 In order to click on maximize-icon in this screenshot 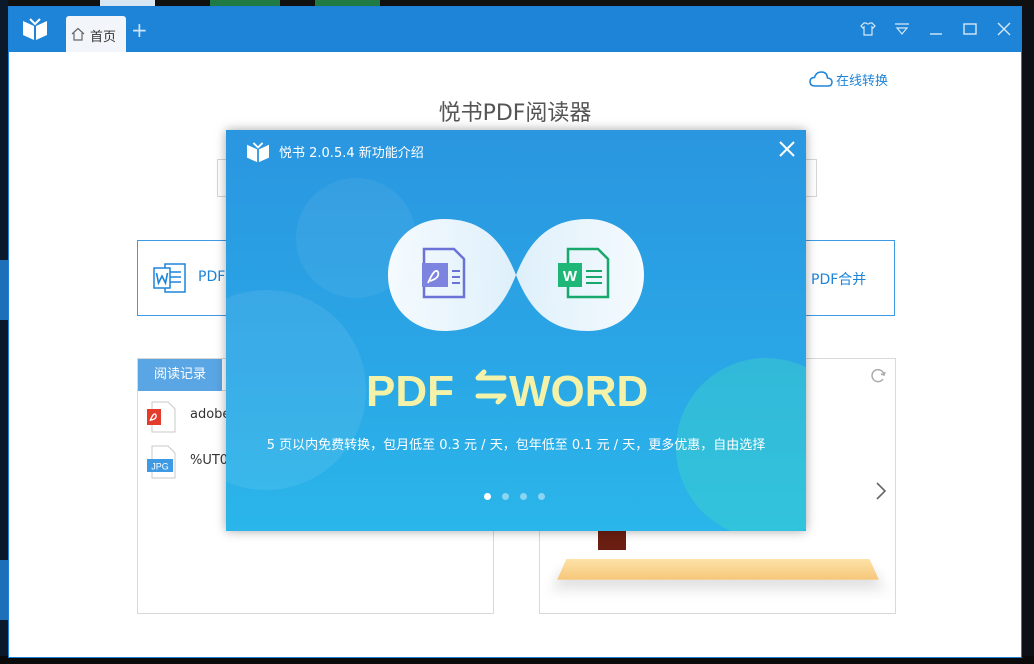, I will do `click(970, 29)`.